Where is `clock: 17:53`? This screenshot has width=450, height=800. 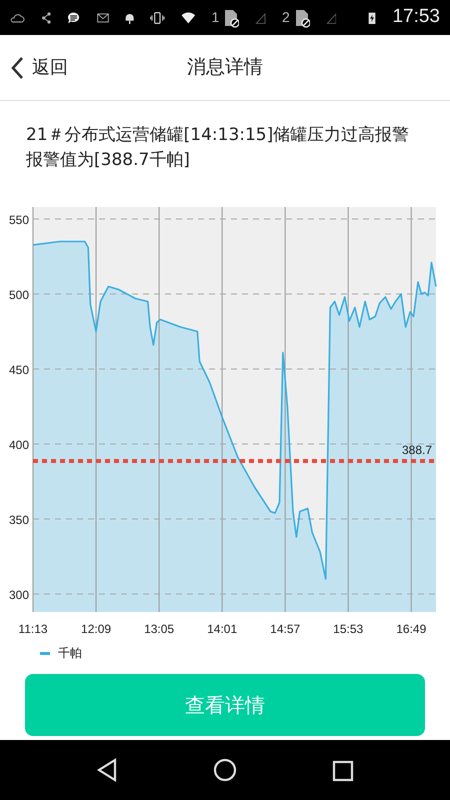
clock: 17:53 is located at coordinates (416, 17).